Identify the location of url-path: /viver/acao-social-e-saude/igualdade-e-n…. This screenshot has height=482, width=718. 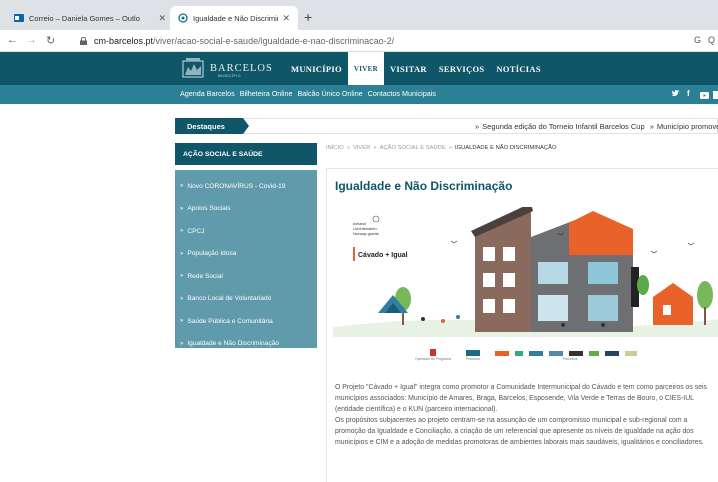
(274, 41).